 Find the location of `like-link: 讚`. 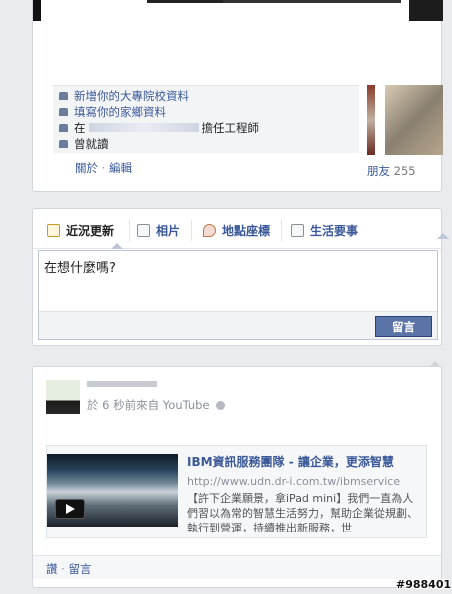

like-link: 讚 is located at coordinates (52, 569).